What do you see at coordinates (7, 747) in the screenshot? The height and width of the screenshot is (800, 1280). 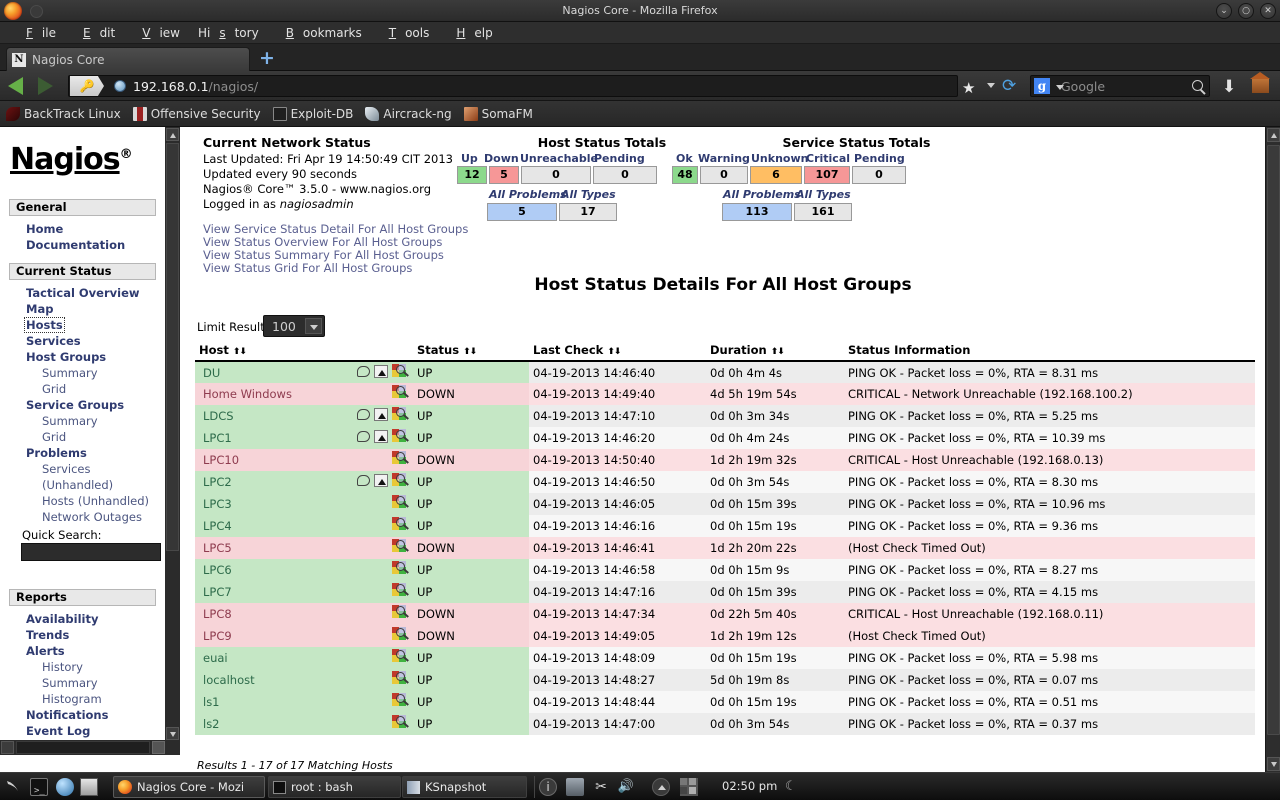 I see `sidebar-scroll-left-button` at bounding box center [7, 747].